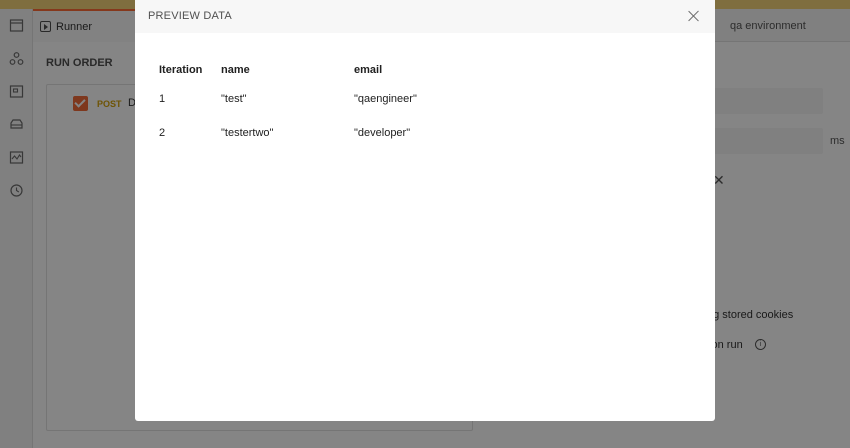 The image size is (850, 448). What do you see at coordinates (190, 16) in the screenshot?
I see `modal-title: PREVIEW DATA` at bounding box center [190, 16].